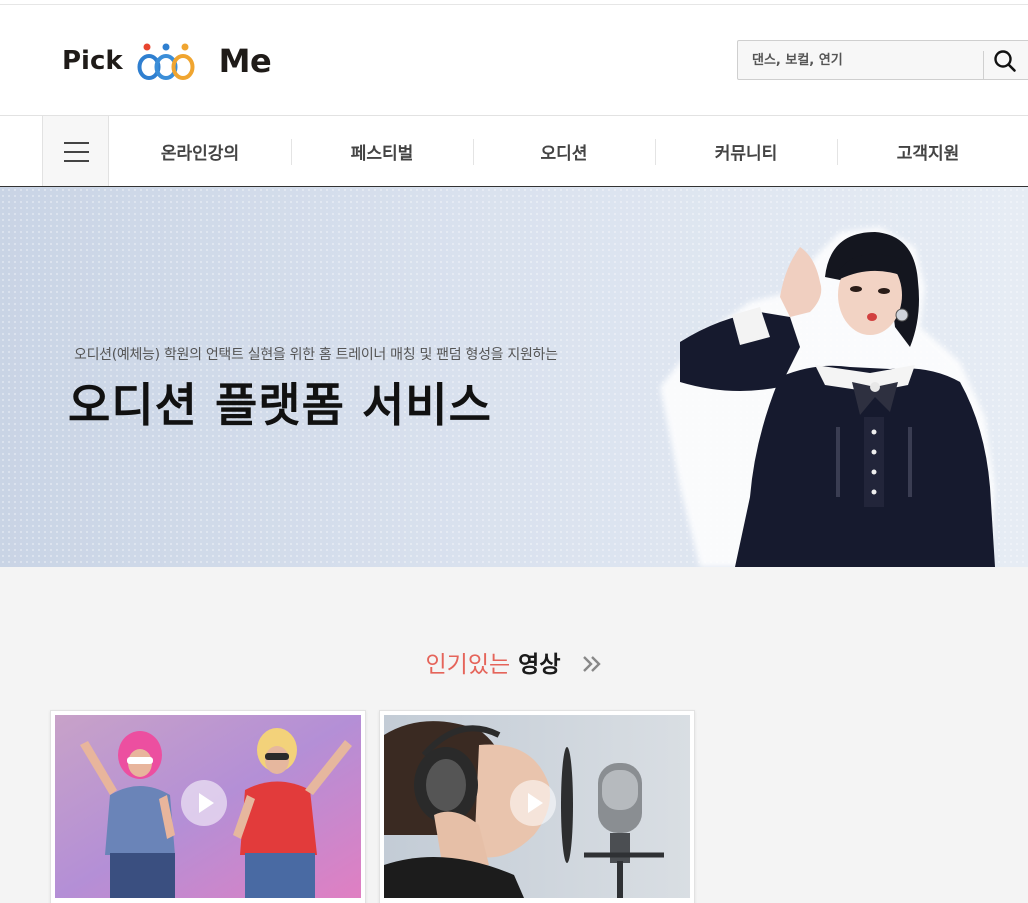 The image size is (1028, 903). Describe the element at coordinates (746, 151) in the screenshot. I see `nav-item-community: 커뮤니티` at that location.